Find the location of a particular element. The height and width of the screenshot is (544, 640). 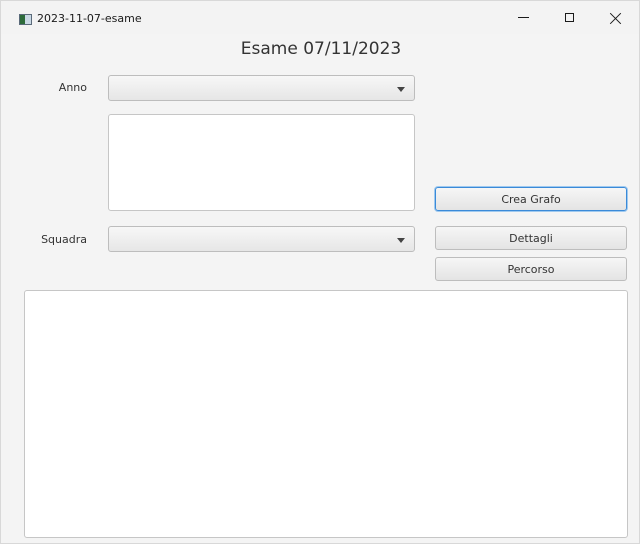

anno-label: Anno is located at coordinates (72, 87).